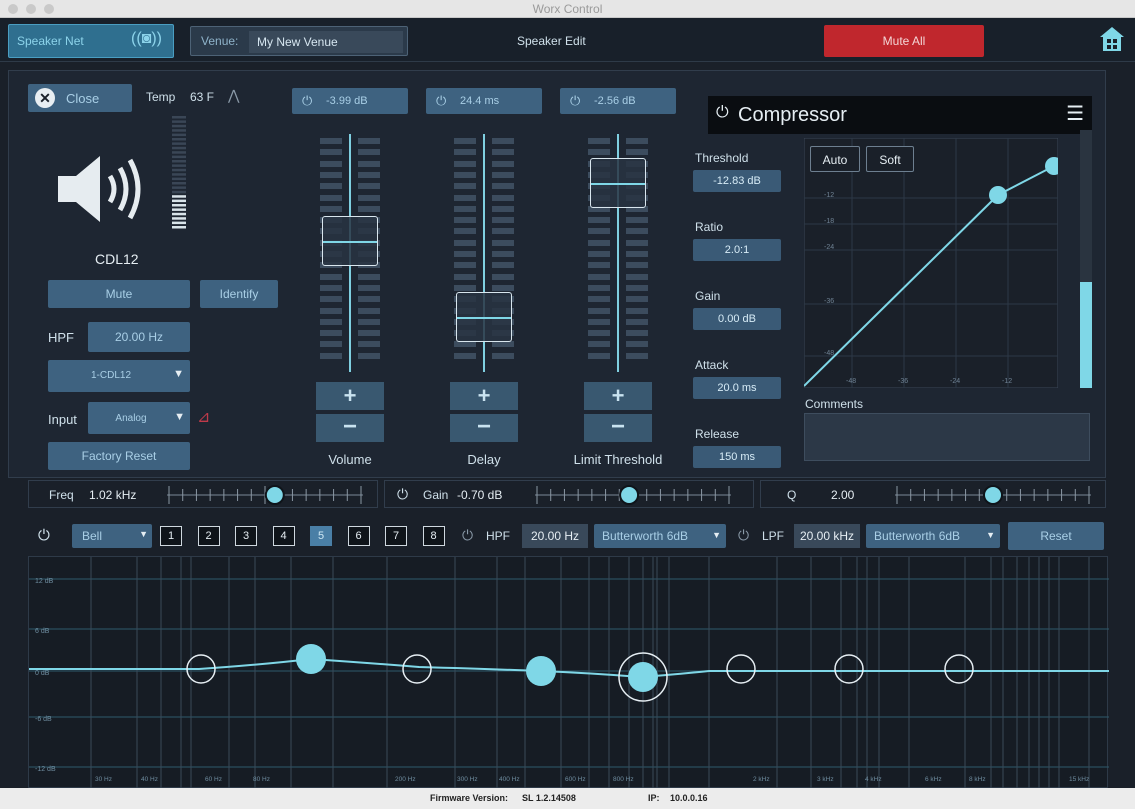 Image resolution: width=1135 pixels, height=809 pixels. Describe the element at coordinates (246, 536) in the screenshot. I see `band-button: 3` at that location.